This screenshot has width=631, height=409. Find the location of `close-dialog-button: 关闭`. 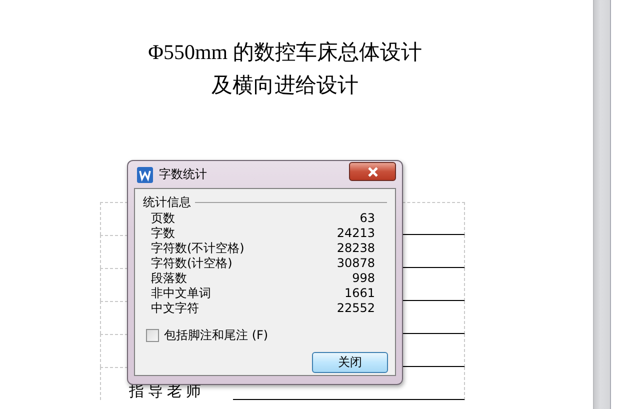

close-dialog-button: 关闭 is located at coordinates (350, 362).